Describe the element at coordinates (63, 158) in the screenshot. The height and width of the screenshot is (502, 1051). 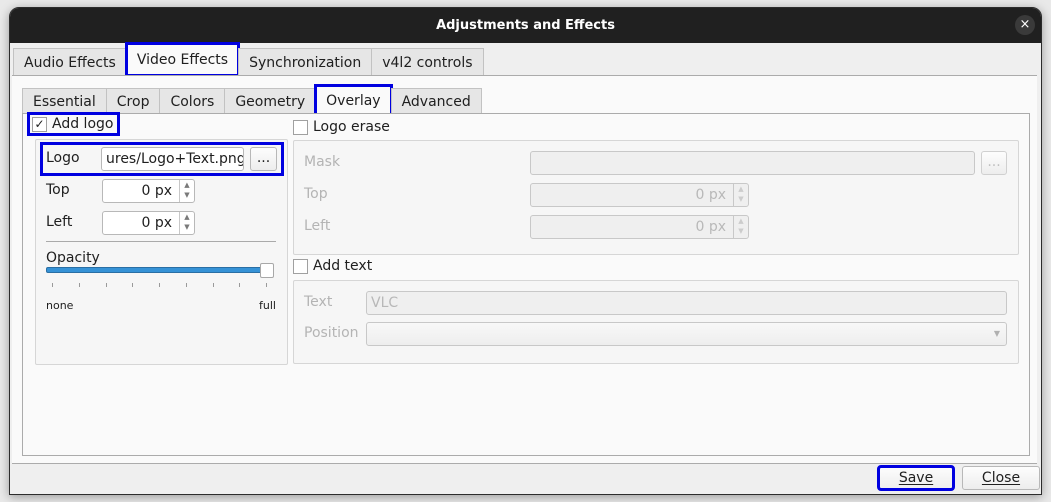
I see `logo-label: Logo` at that location.